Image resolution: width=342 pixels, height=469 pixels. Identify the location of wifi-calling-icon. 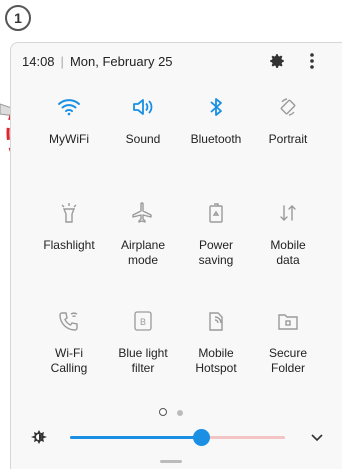
(69, 321).